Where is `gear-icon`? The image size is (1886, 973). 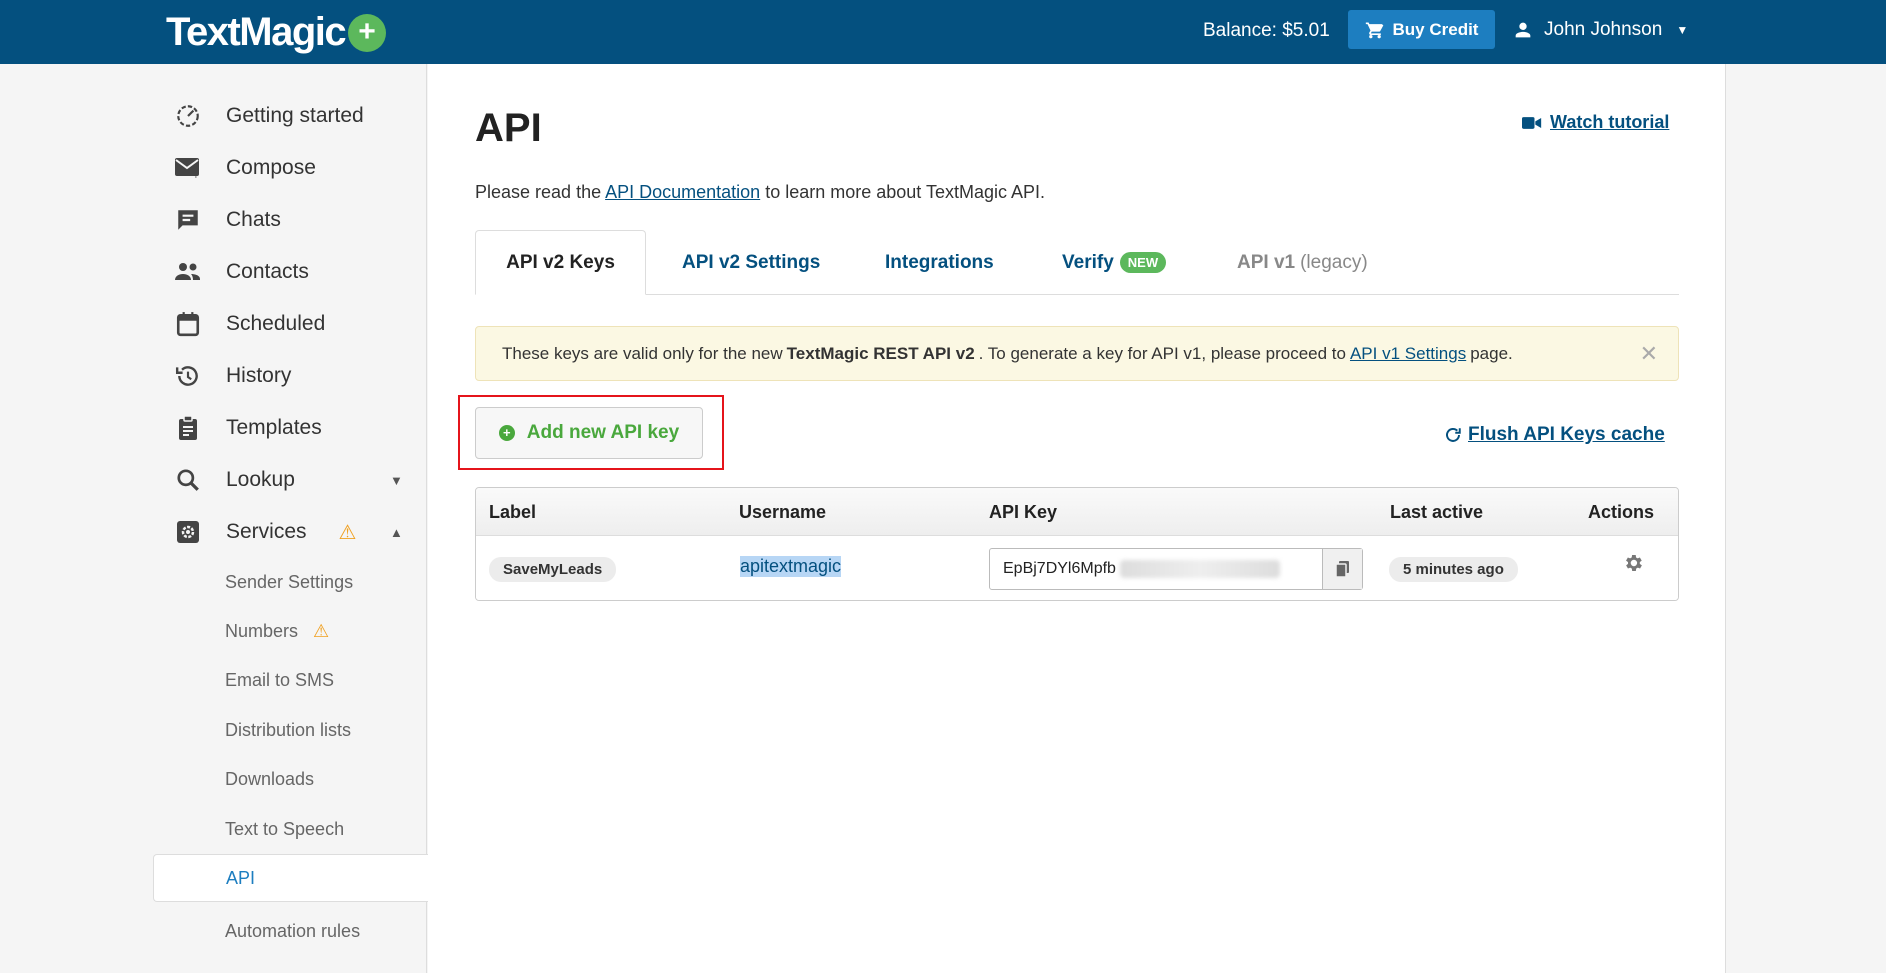
gear-icon is located at coordinates (1633, 565).